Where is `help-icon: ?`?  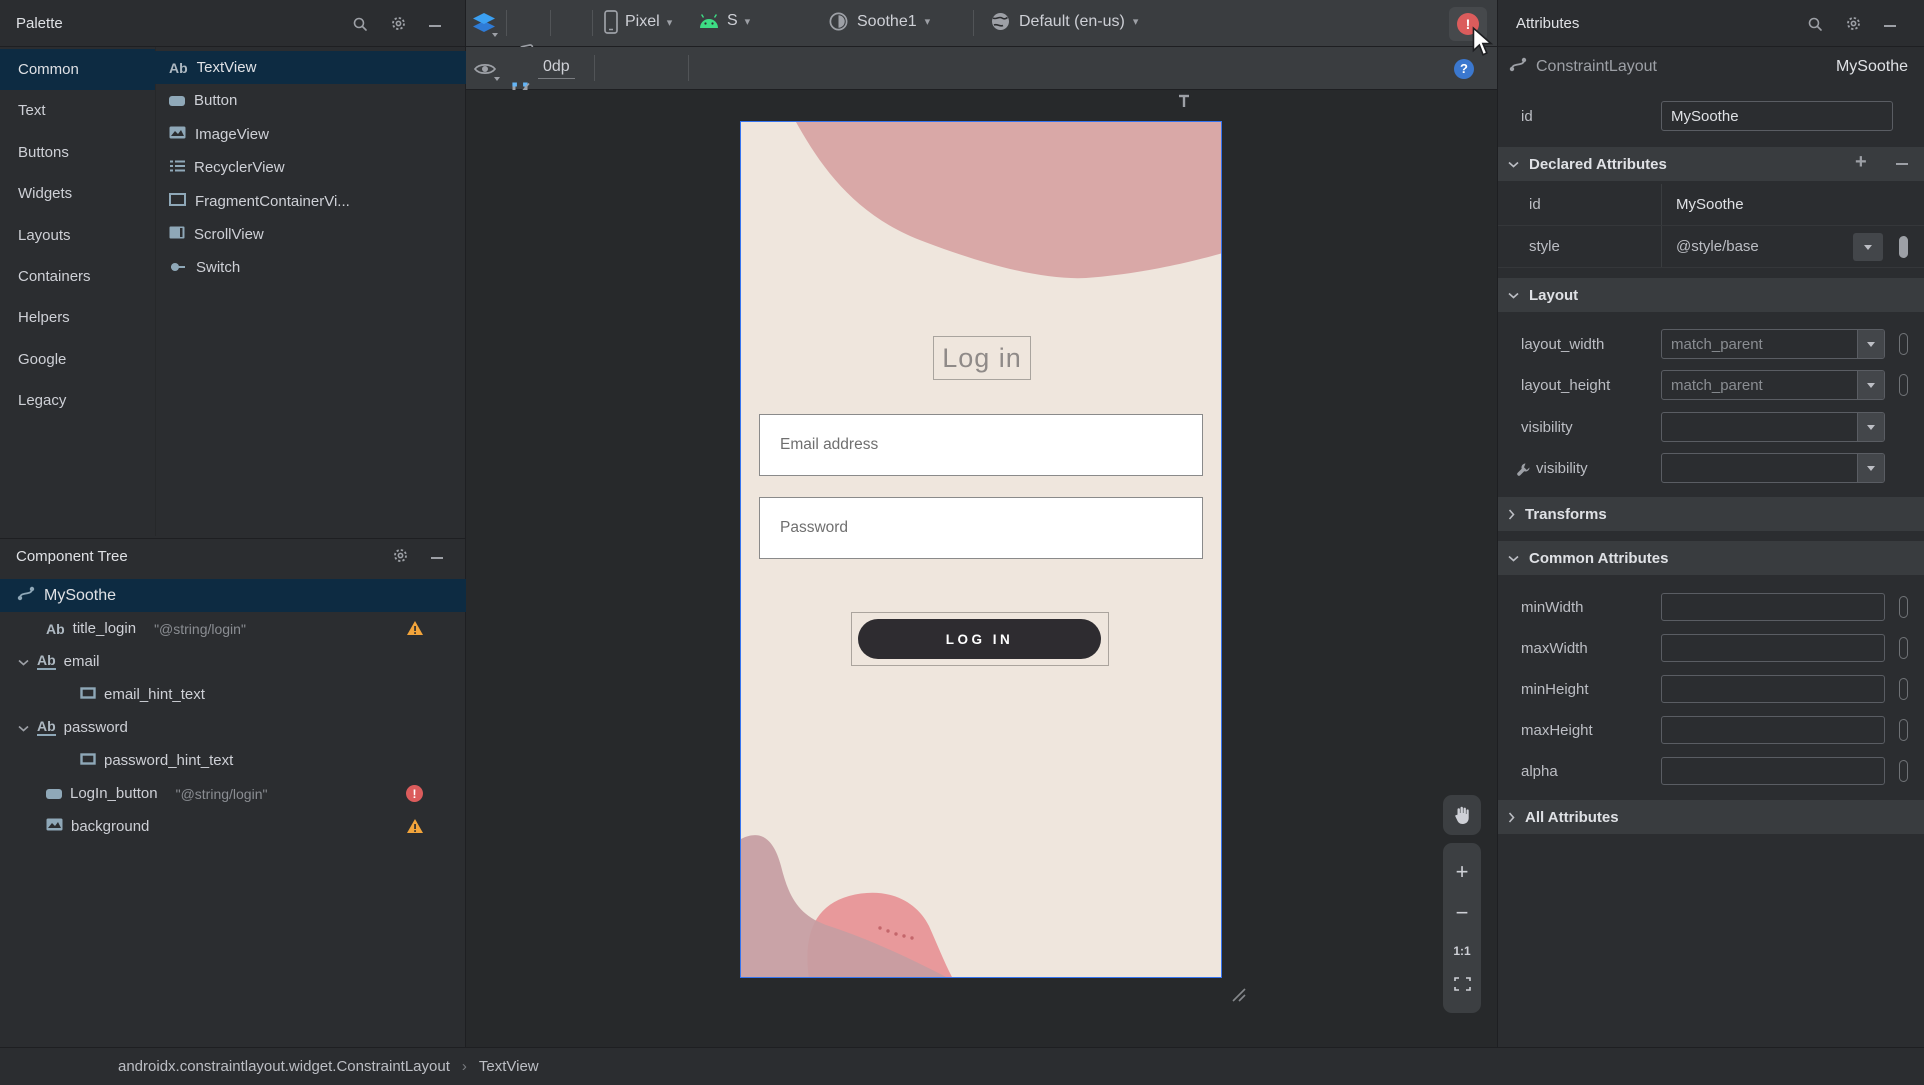 help-icon: ? is located at coordinates (1464, 69).